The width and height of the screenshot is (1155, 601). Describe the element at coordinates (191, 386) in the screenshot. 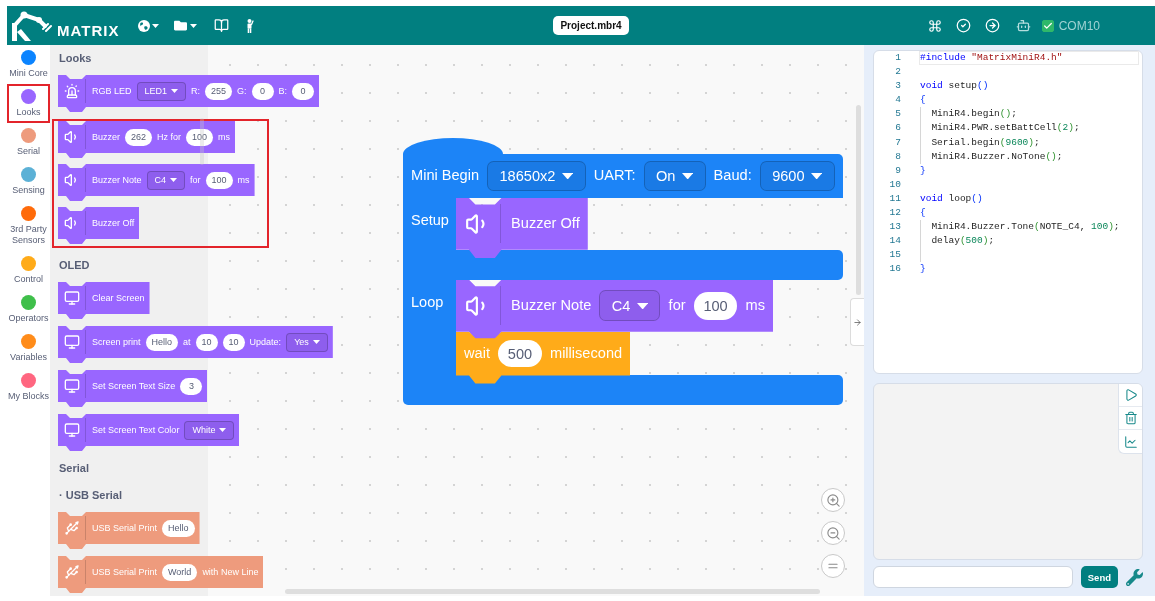

I see `value-field: 3` at that location.